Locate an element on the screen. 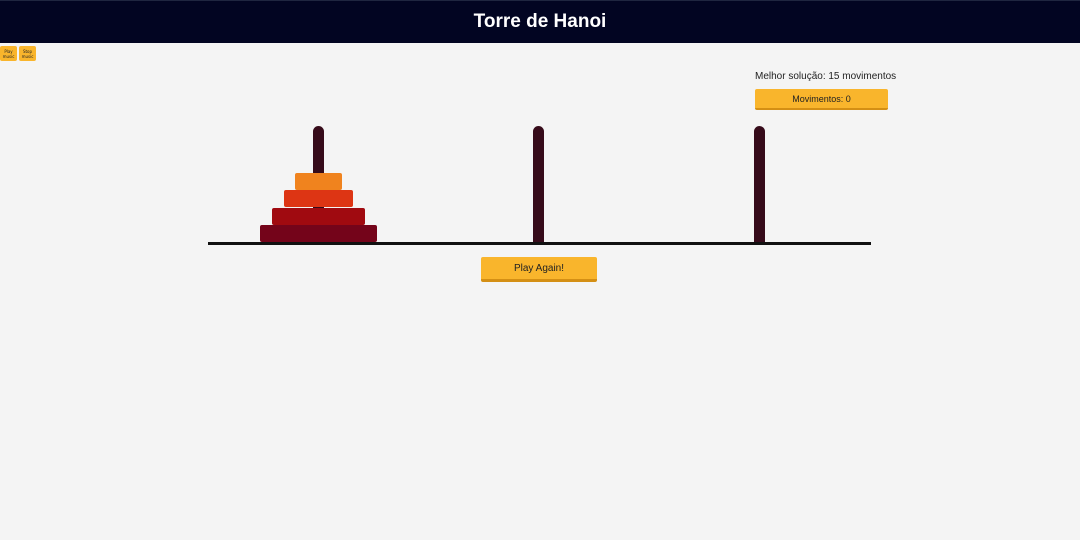  stop-music-button: Stop music is located at coordinates (27, 53).